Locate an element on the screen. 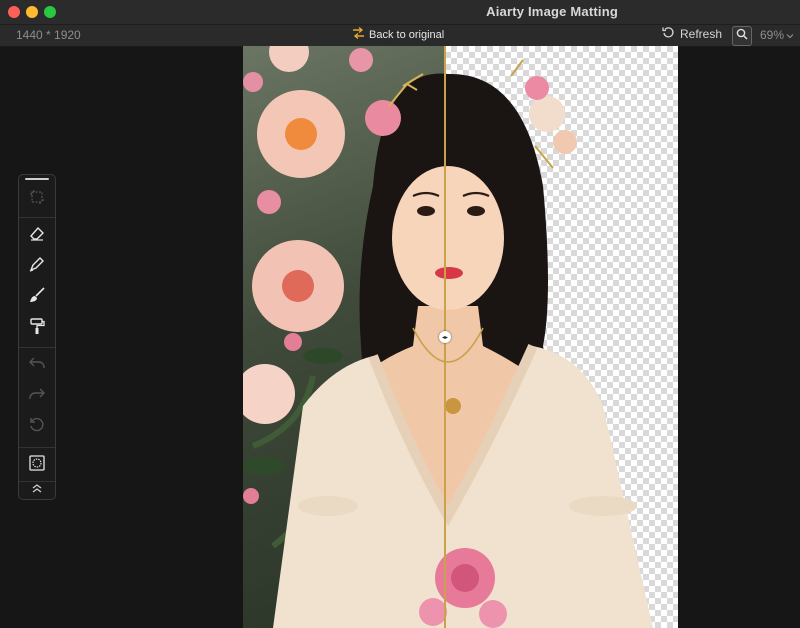 This screenshot has height=628, width=800. reset-button is located at coordinates (37, 427).